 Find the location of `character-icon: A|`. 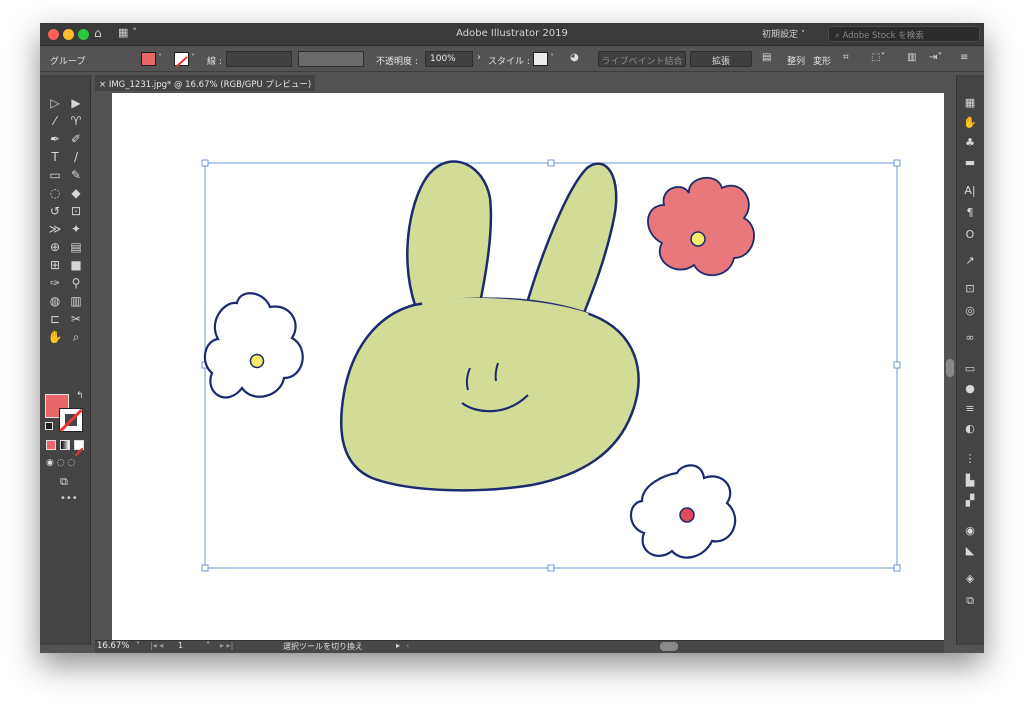

character-icon: A| is located at coordinates (970, 191).